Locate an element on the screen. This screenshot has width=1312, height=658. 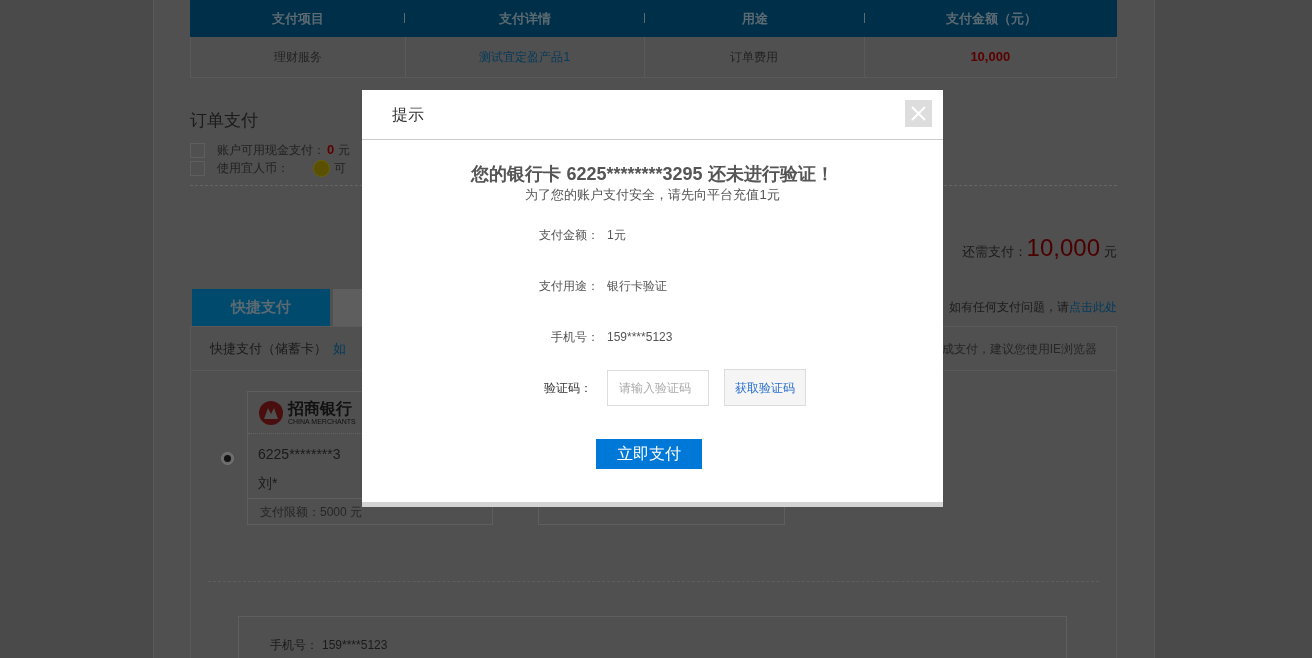
field-value: 银行卡验证 is located at coordinates (637, 286).